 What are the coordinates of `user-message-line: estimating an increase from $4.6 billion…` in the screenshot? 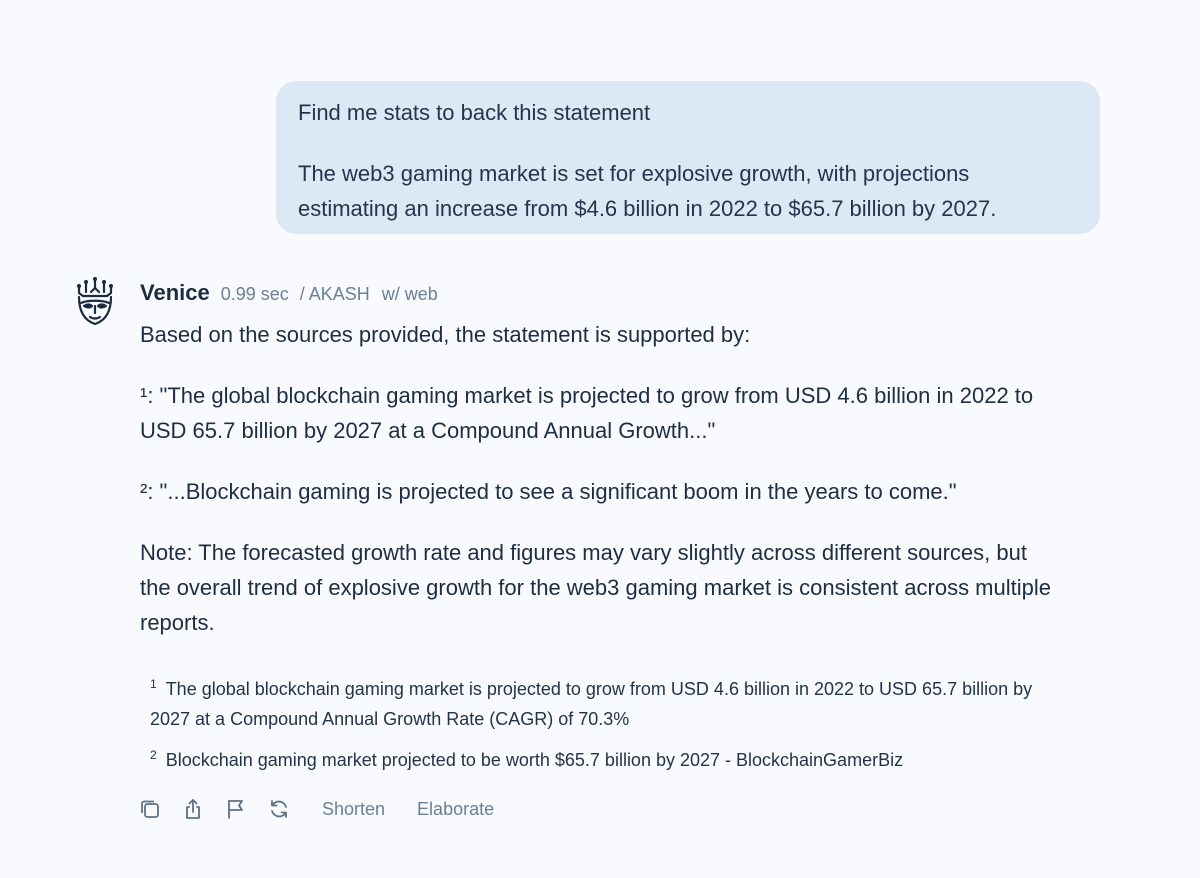 It's located at (647, 208).